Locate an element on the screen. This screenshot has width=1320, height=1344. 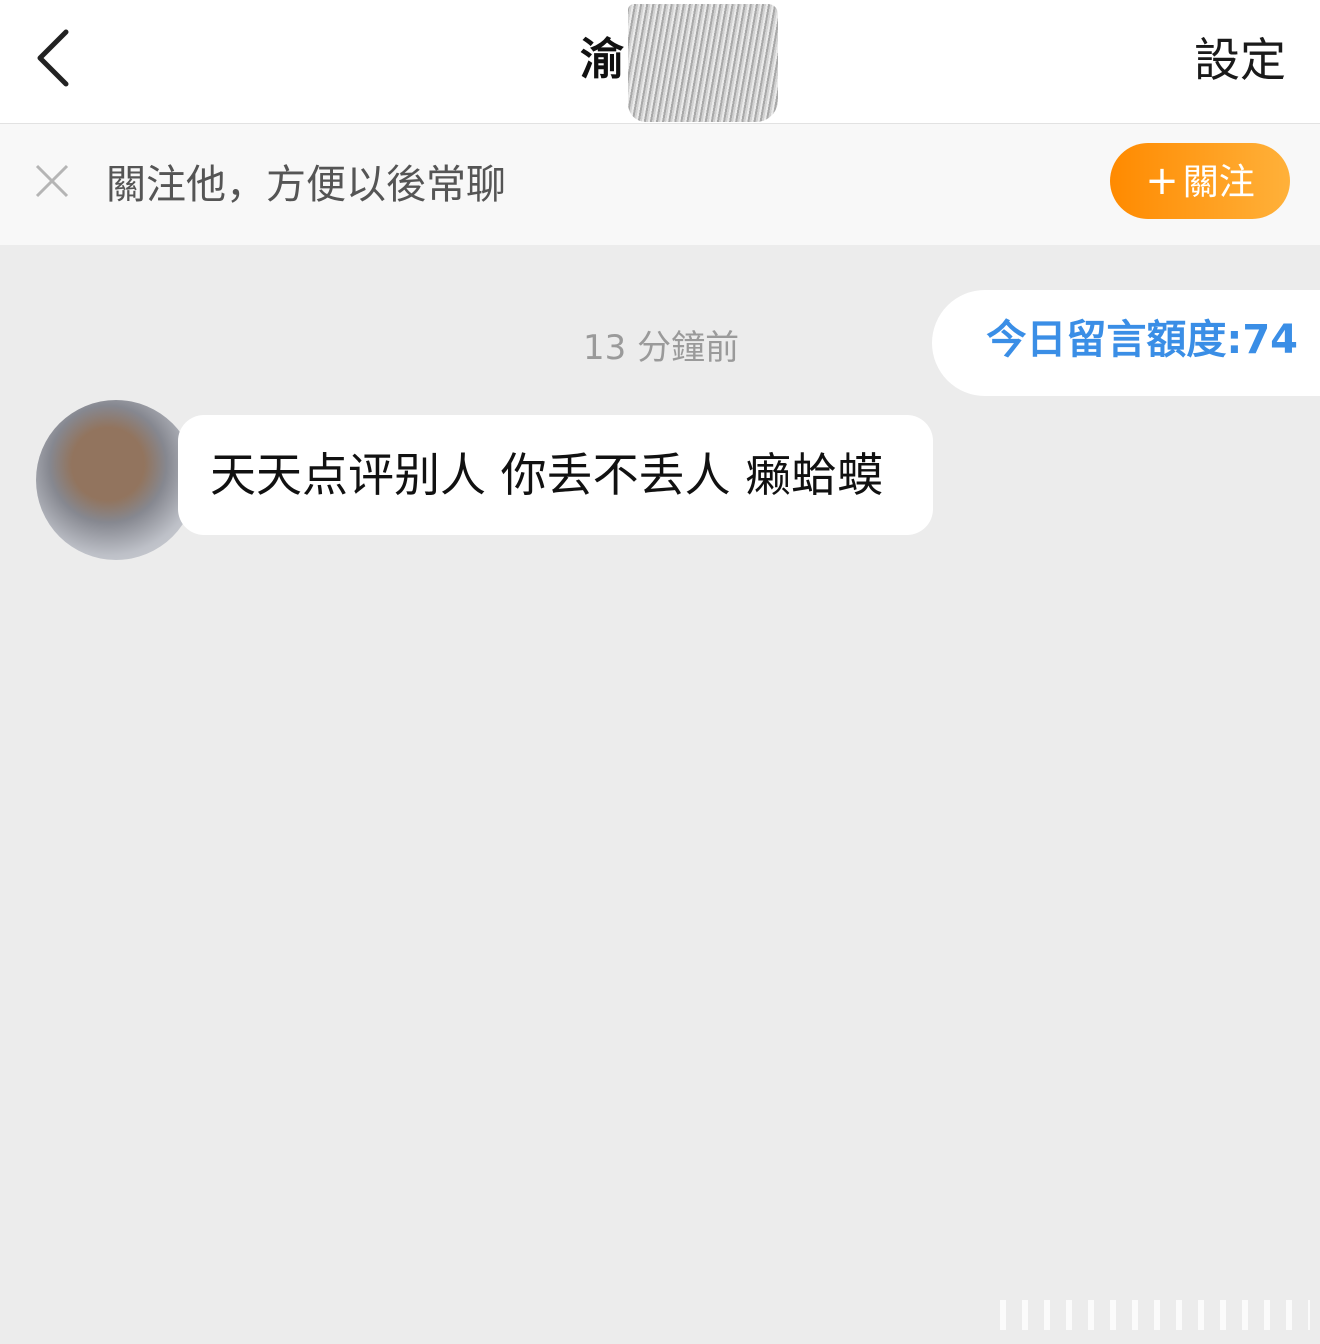
message-bubble: 天天点评别人 你丢不丢人 癞蛤蟆 is located at coordinates (555, 475).